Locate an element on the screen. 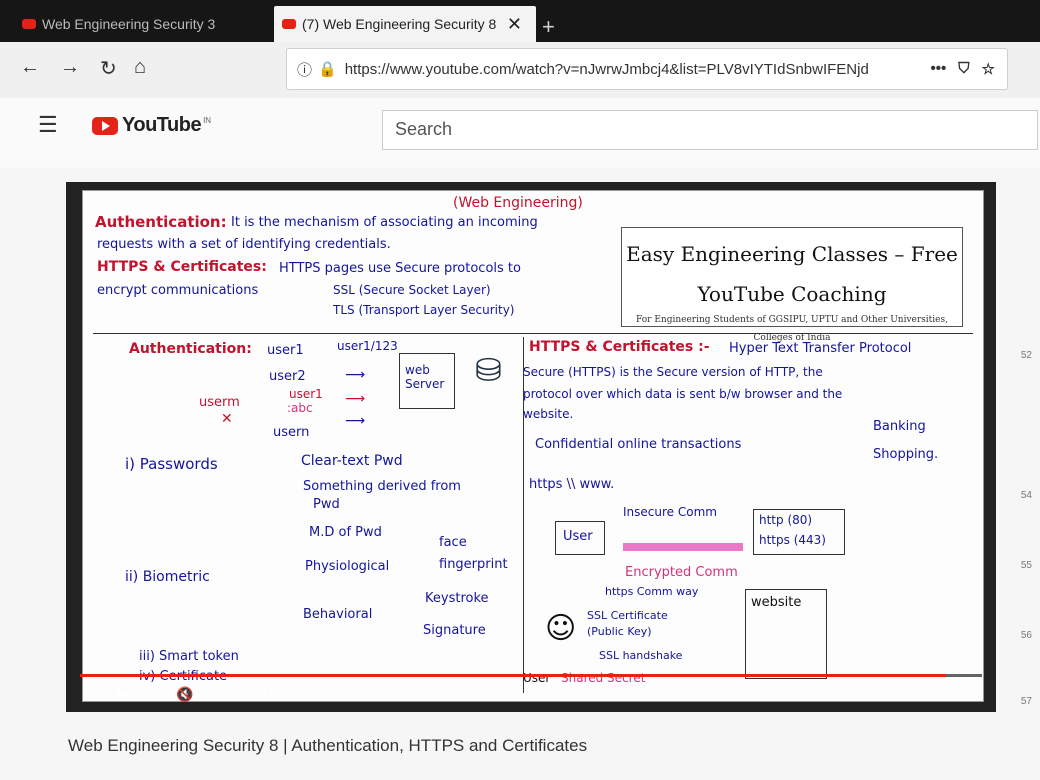 Image resolution: width=1040 pixels, height=780 pixels. https-port-label: https (443) is located at coordinates (792, 540).